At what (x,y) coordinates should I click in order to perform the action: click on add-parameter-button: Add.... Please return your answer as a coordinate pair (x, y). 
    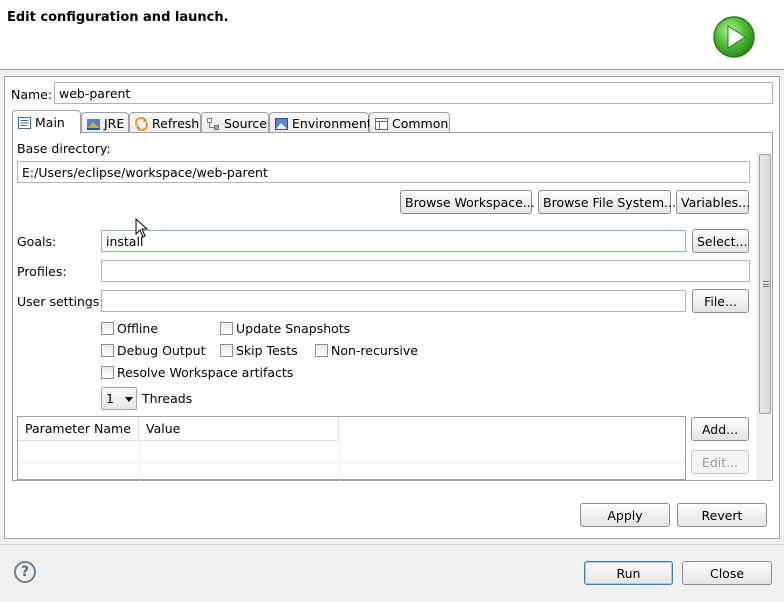
    Looking at the image, I should click on (720, 429).